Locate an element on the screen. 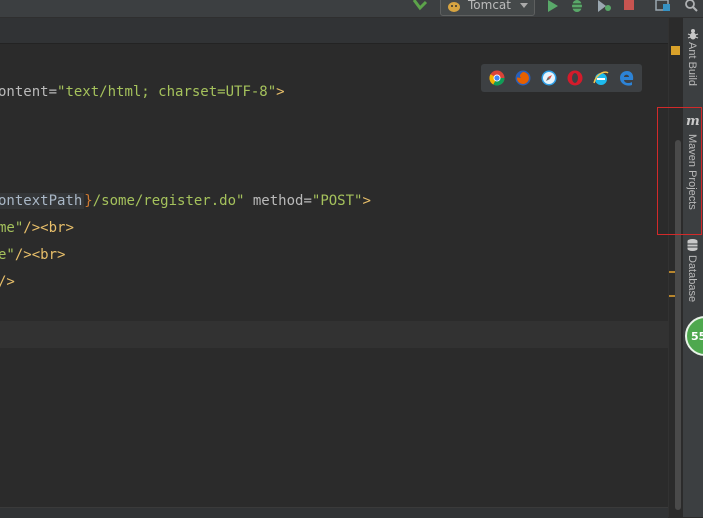 This screenshot has width=703, height=518. code-line: /> is located at coordinates (7, 282).